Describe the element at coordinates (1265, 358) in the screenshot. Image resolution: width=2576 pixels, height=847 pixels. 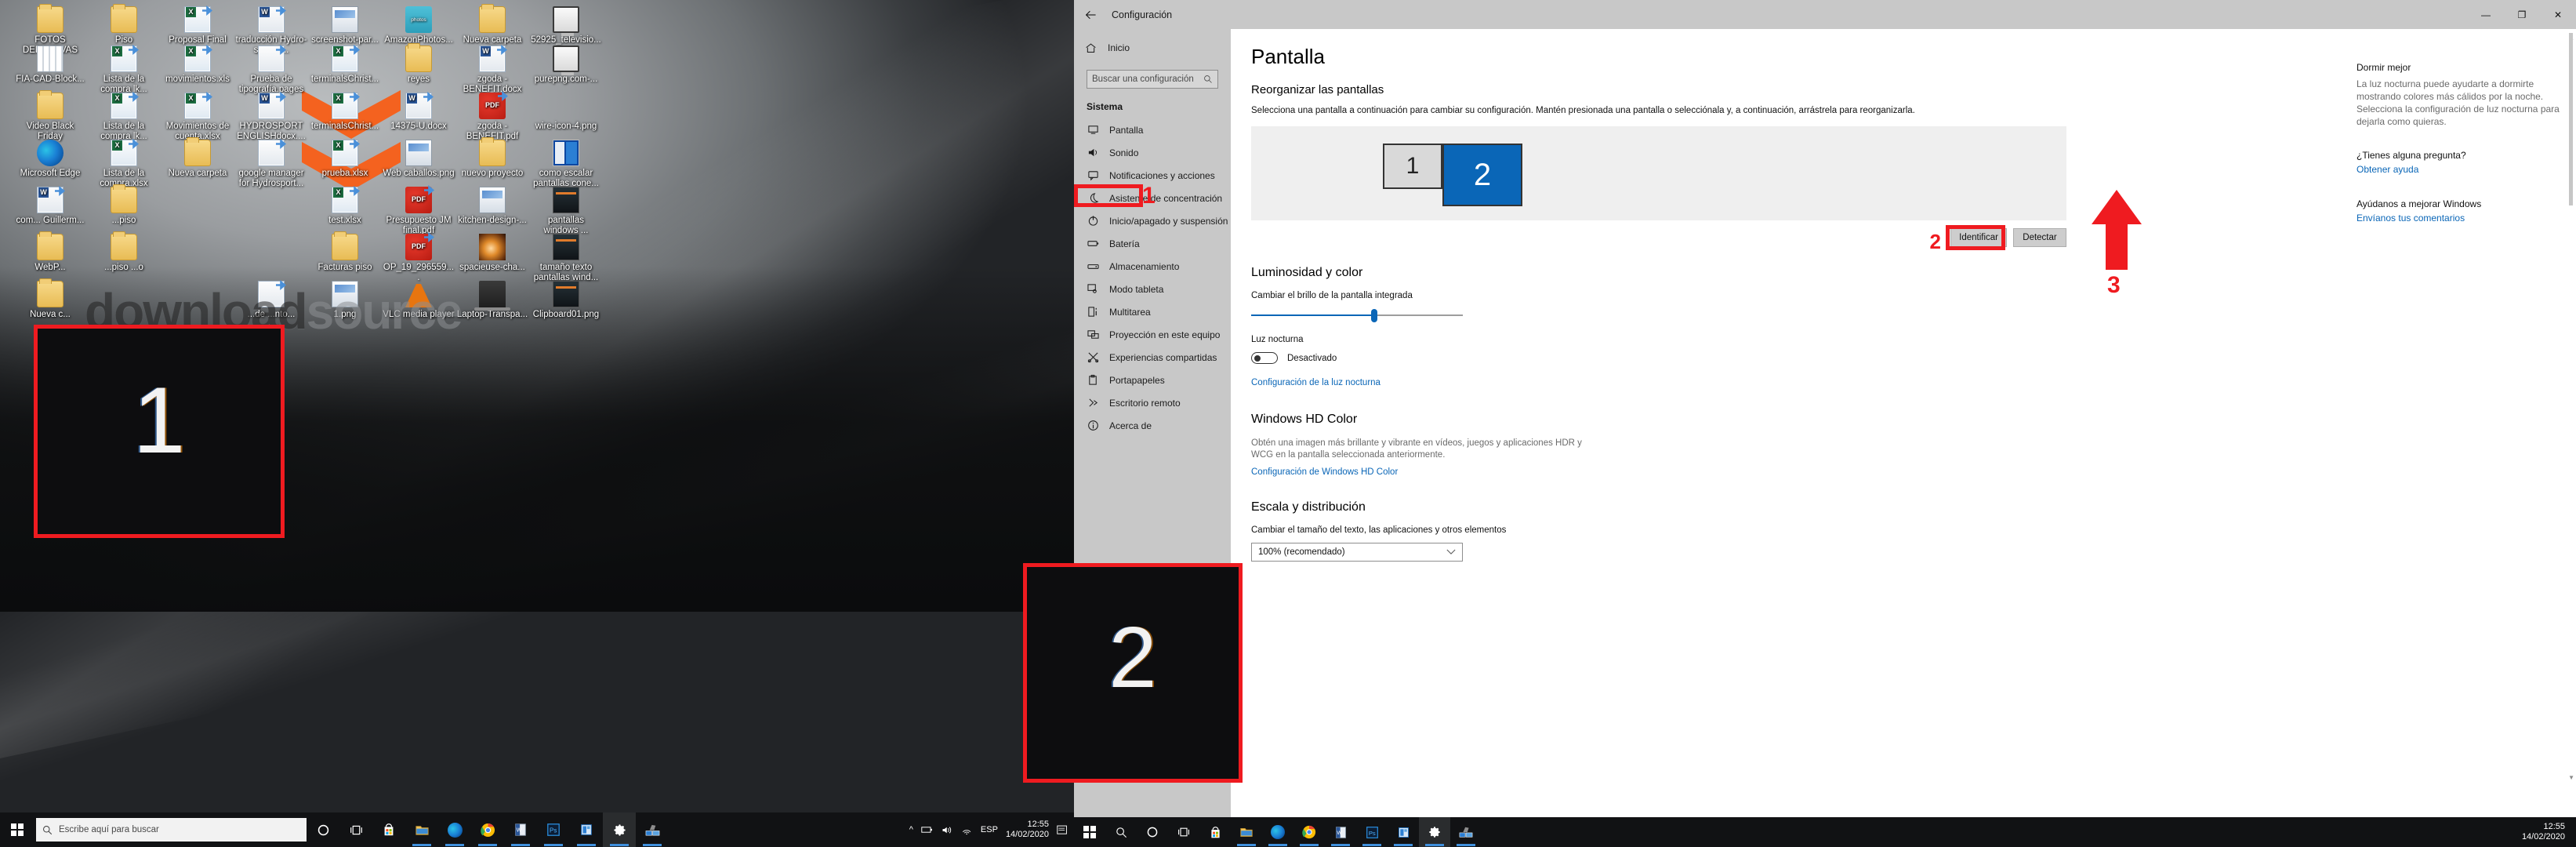
I see `night-light-toggle` at that location.